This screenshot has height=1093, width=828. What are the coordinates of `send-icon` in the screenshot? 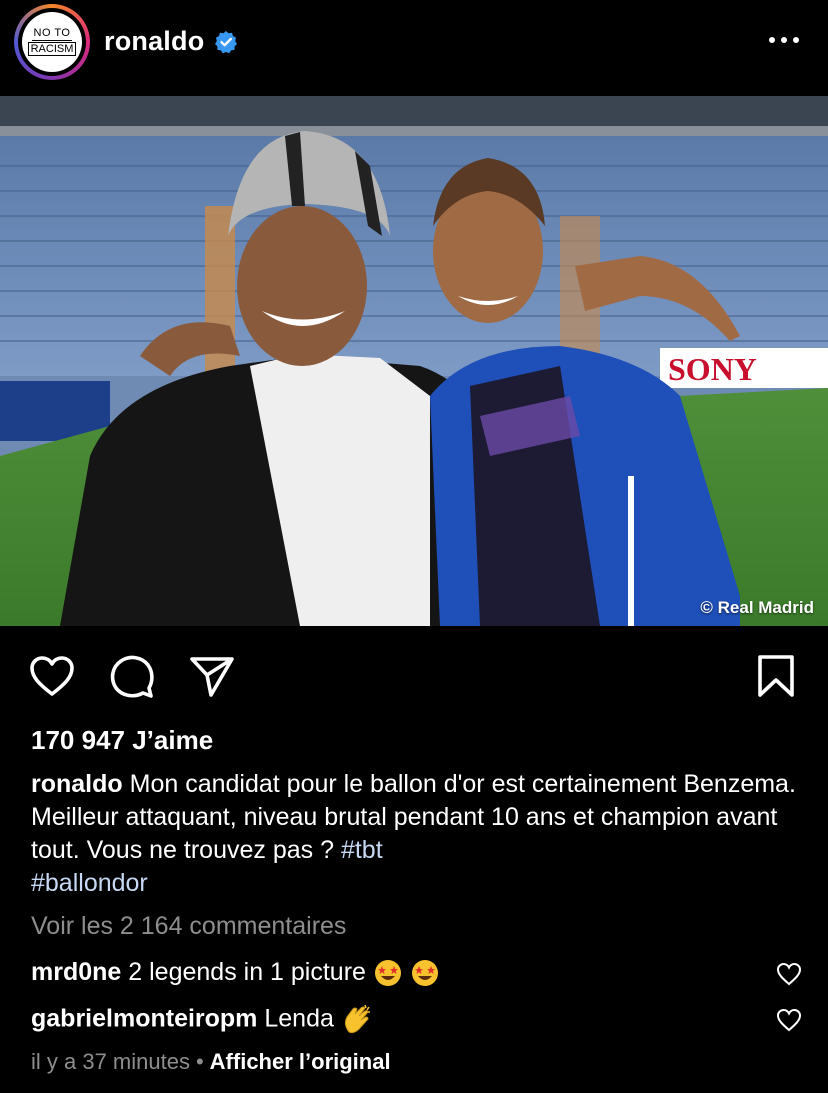 It's located at (212, 677).